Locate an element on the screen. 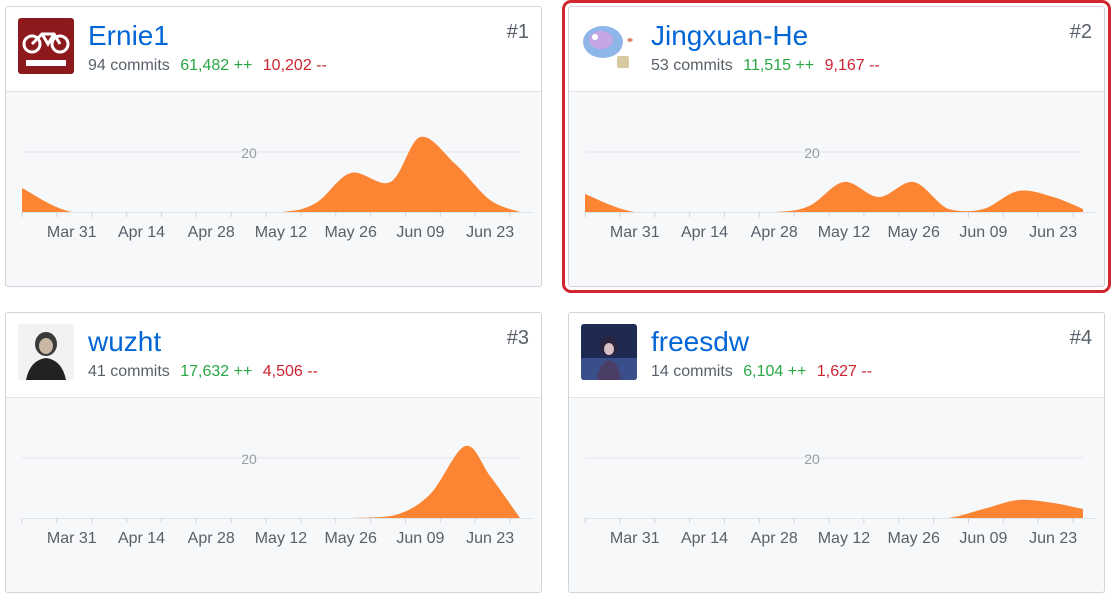  deletions-count: 4,506 -- is located at coordinates (290, 371).